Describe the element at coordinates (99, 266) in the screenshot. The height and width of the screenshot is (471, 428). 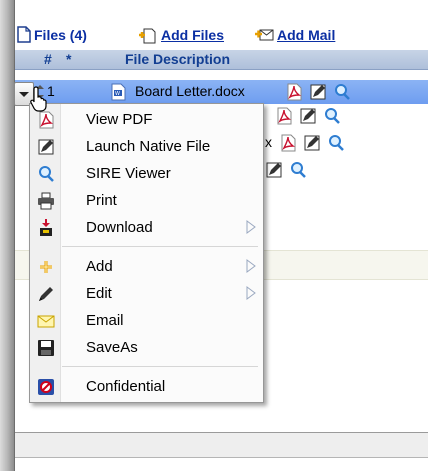
I see `menu-item-label: Add` at that location.